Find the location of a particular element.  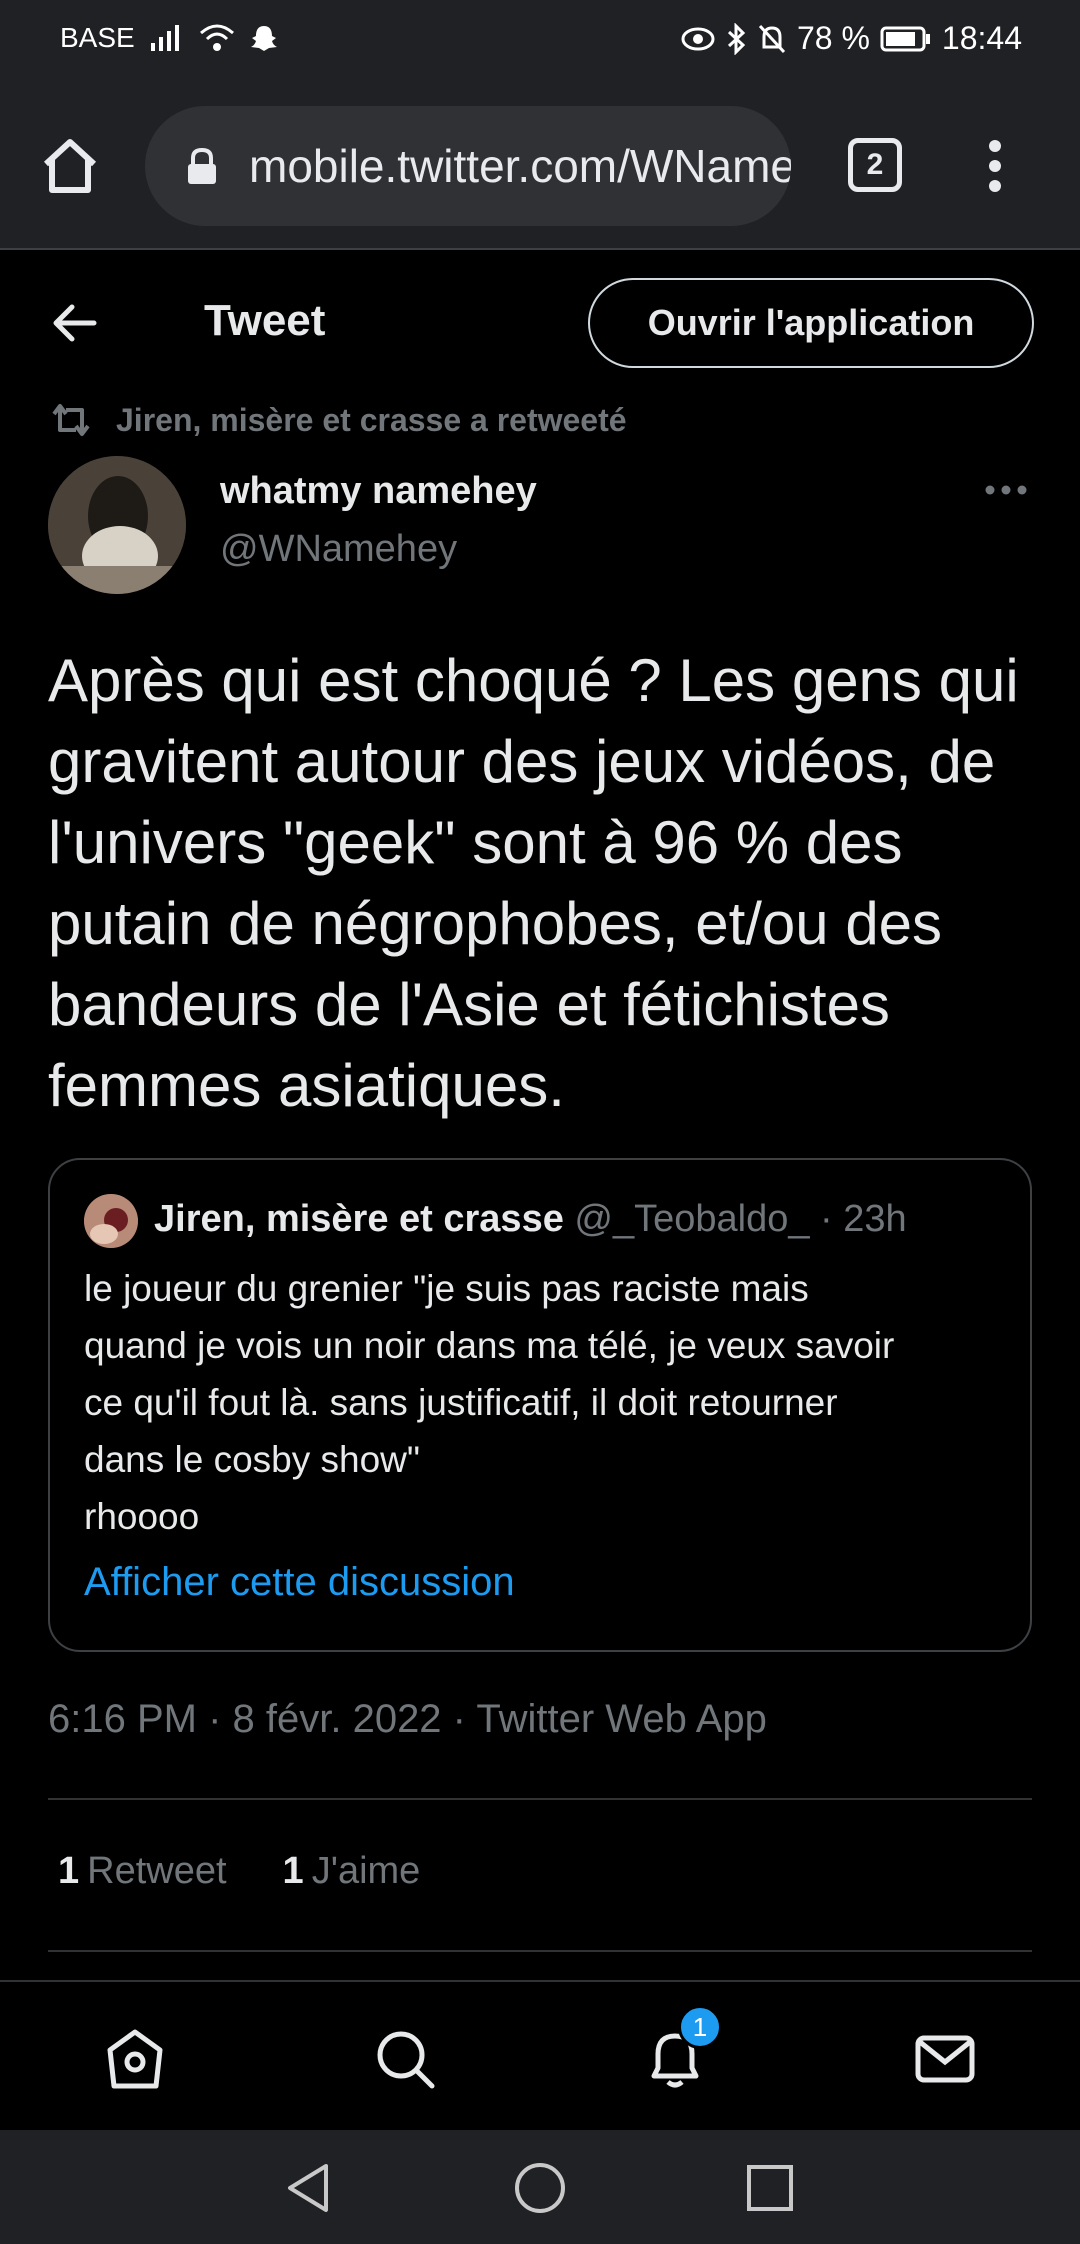

wifi-icon is located at coordinates (217, 38).